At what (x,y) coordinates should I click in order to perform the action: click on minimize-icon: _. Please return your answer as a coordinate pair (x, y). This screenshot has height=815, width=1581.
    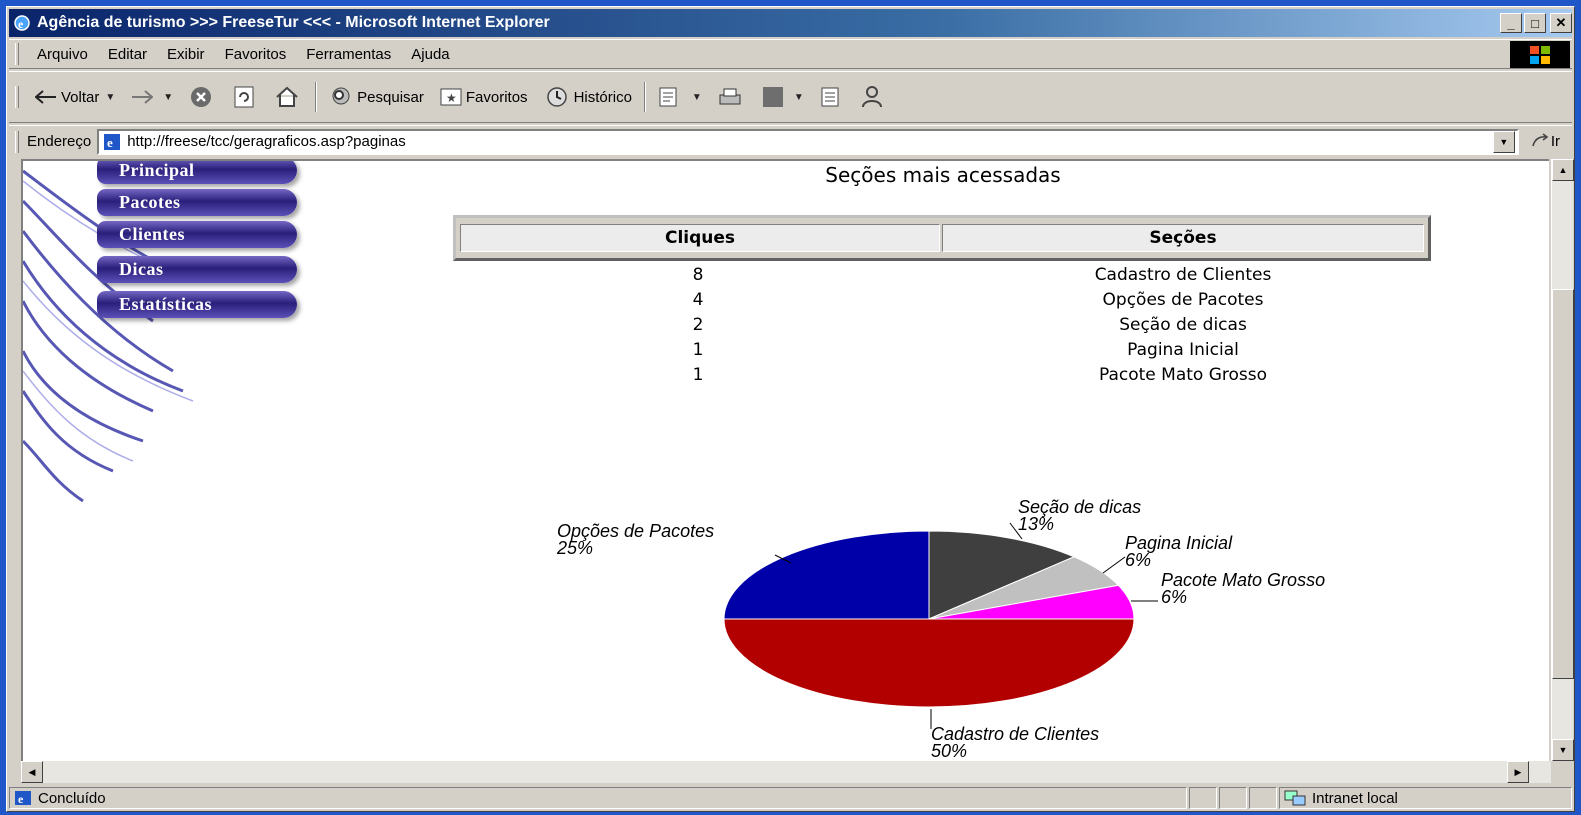
    Looking at the image, I should click on (1511, 23).